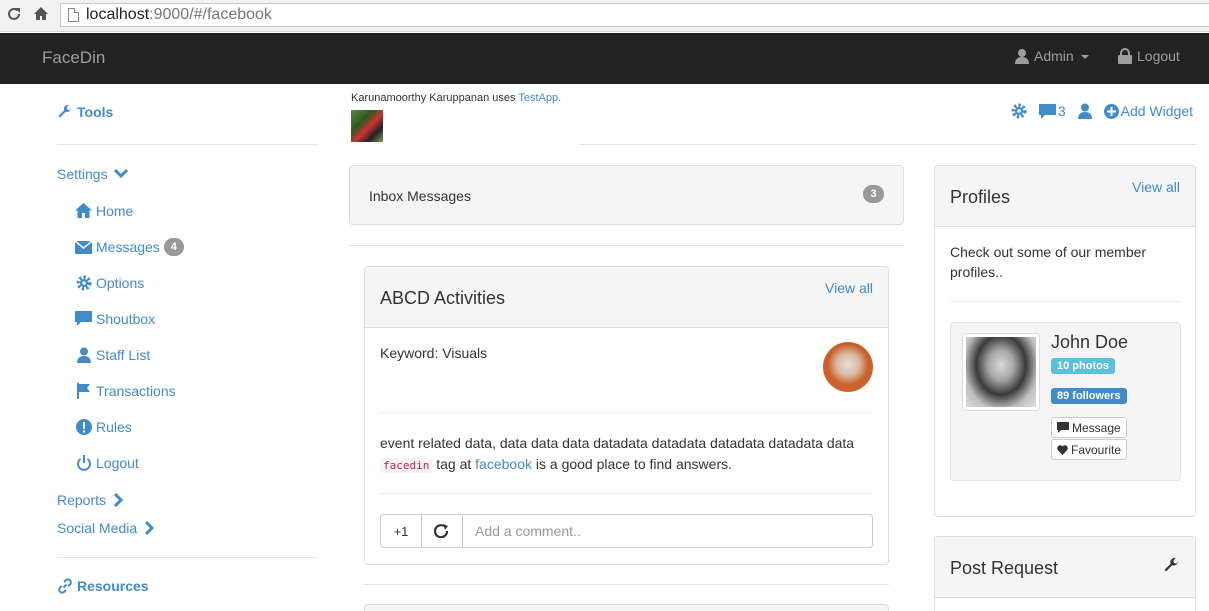 This screenshot has width=1209, height=611. What do you see at coordinates (626, 493) in the screenshot?
I see `activity-divider` at bounding box center [626, 493].